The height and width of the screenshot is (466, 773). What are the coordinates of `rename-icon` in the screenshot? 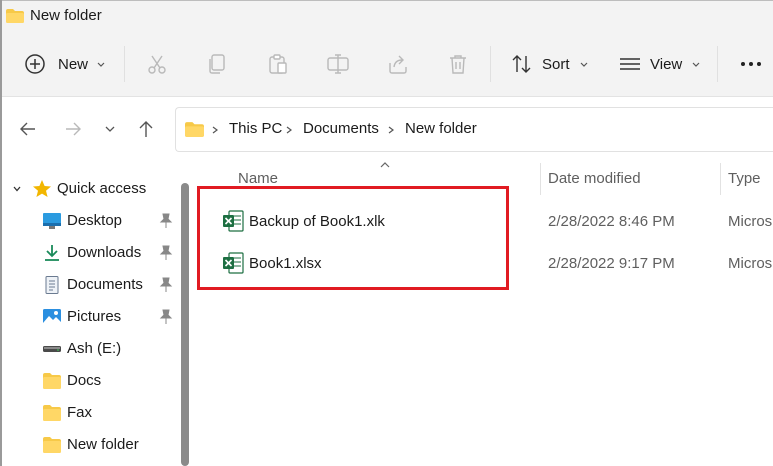 It's located at (338, 64).